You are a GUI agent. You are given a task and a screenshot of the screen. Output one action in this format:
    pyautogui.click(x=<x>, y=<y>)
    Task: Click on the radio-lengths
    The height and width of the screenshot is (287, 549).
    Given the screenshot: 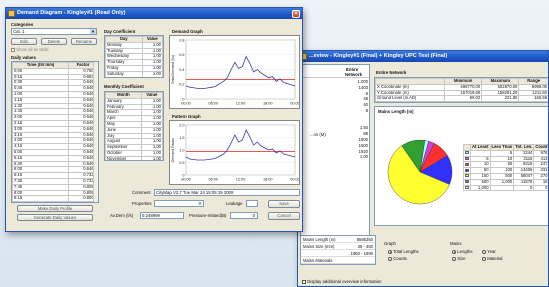 What is the action you would take?
    pyautogui.click(x=454, y=251)
    